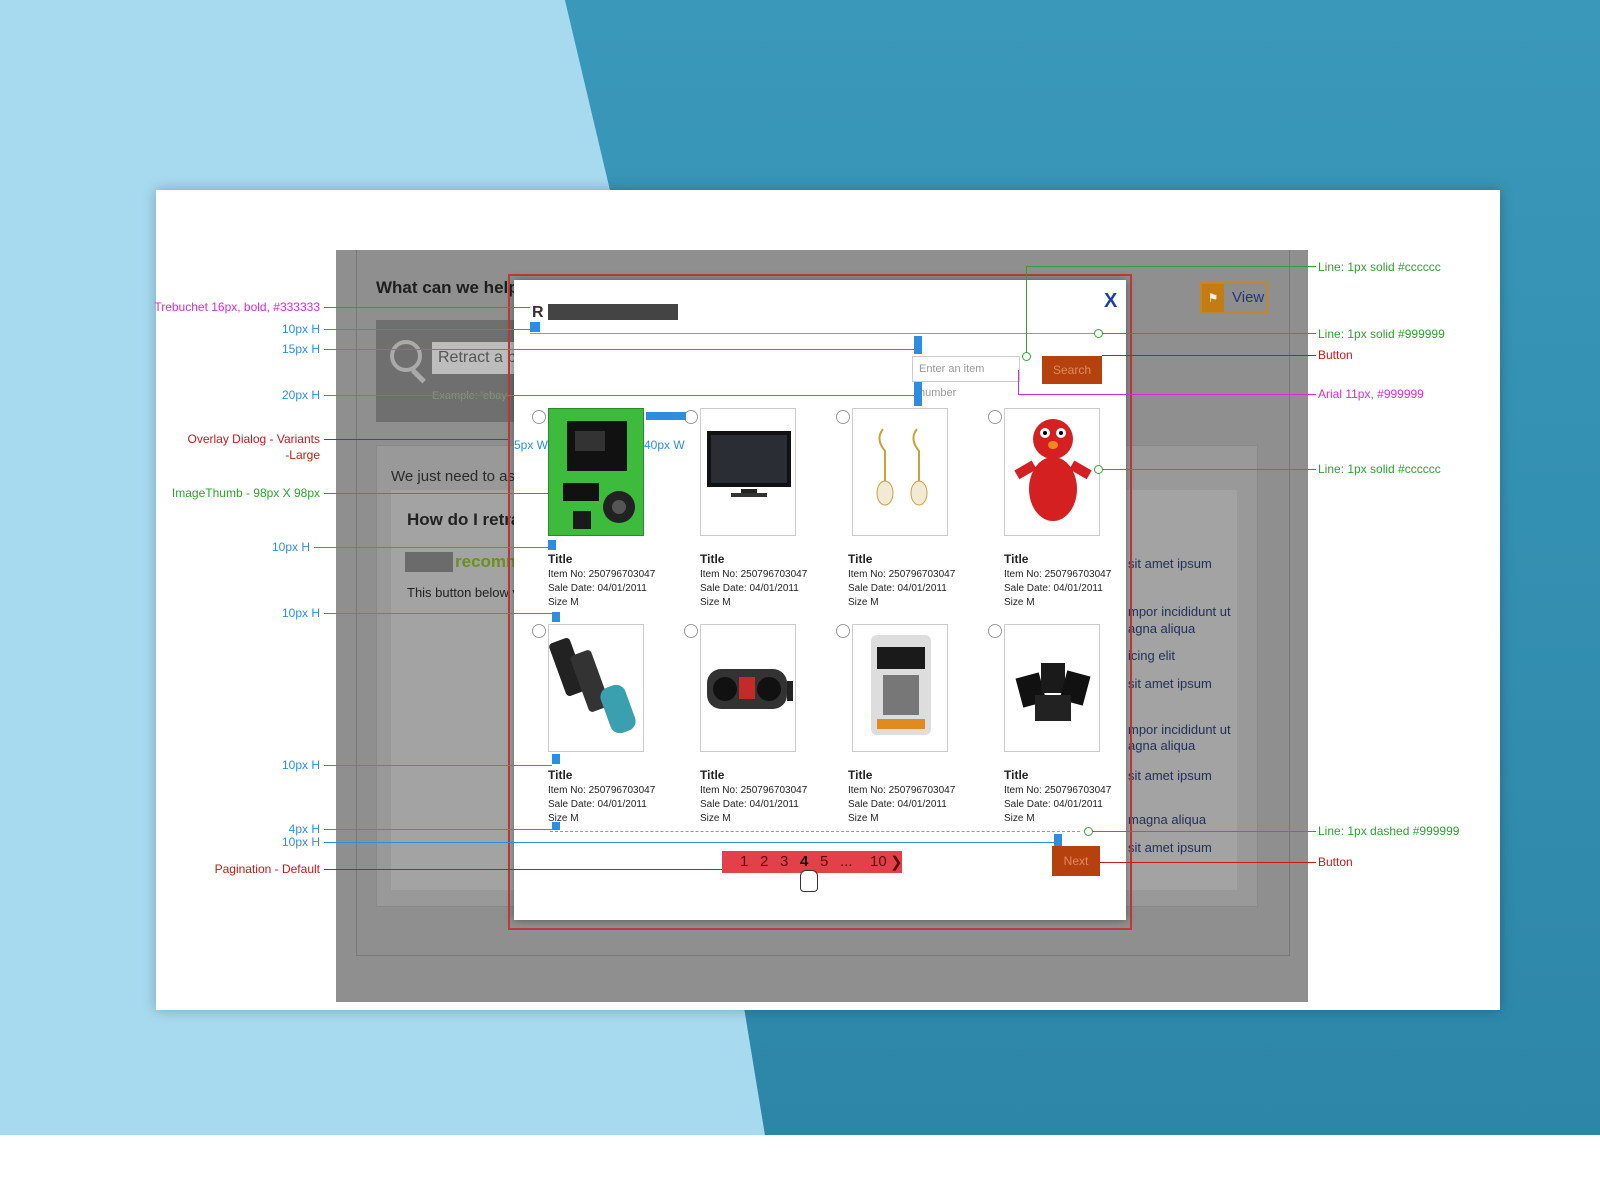 The width and height of the screenshot is (1600, 1200). What do you see at coordinates (1381, 334) in the screenshot?
I see `line-annotation: Line: 1px solid #999999` at bounding box center [1381, 334].